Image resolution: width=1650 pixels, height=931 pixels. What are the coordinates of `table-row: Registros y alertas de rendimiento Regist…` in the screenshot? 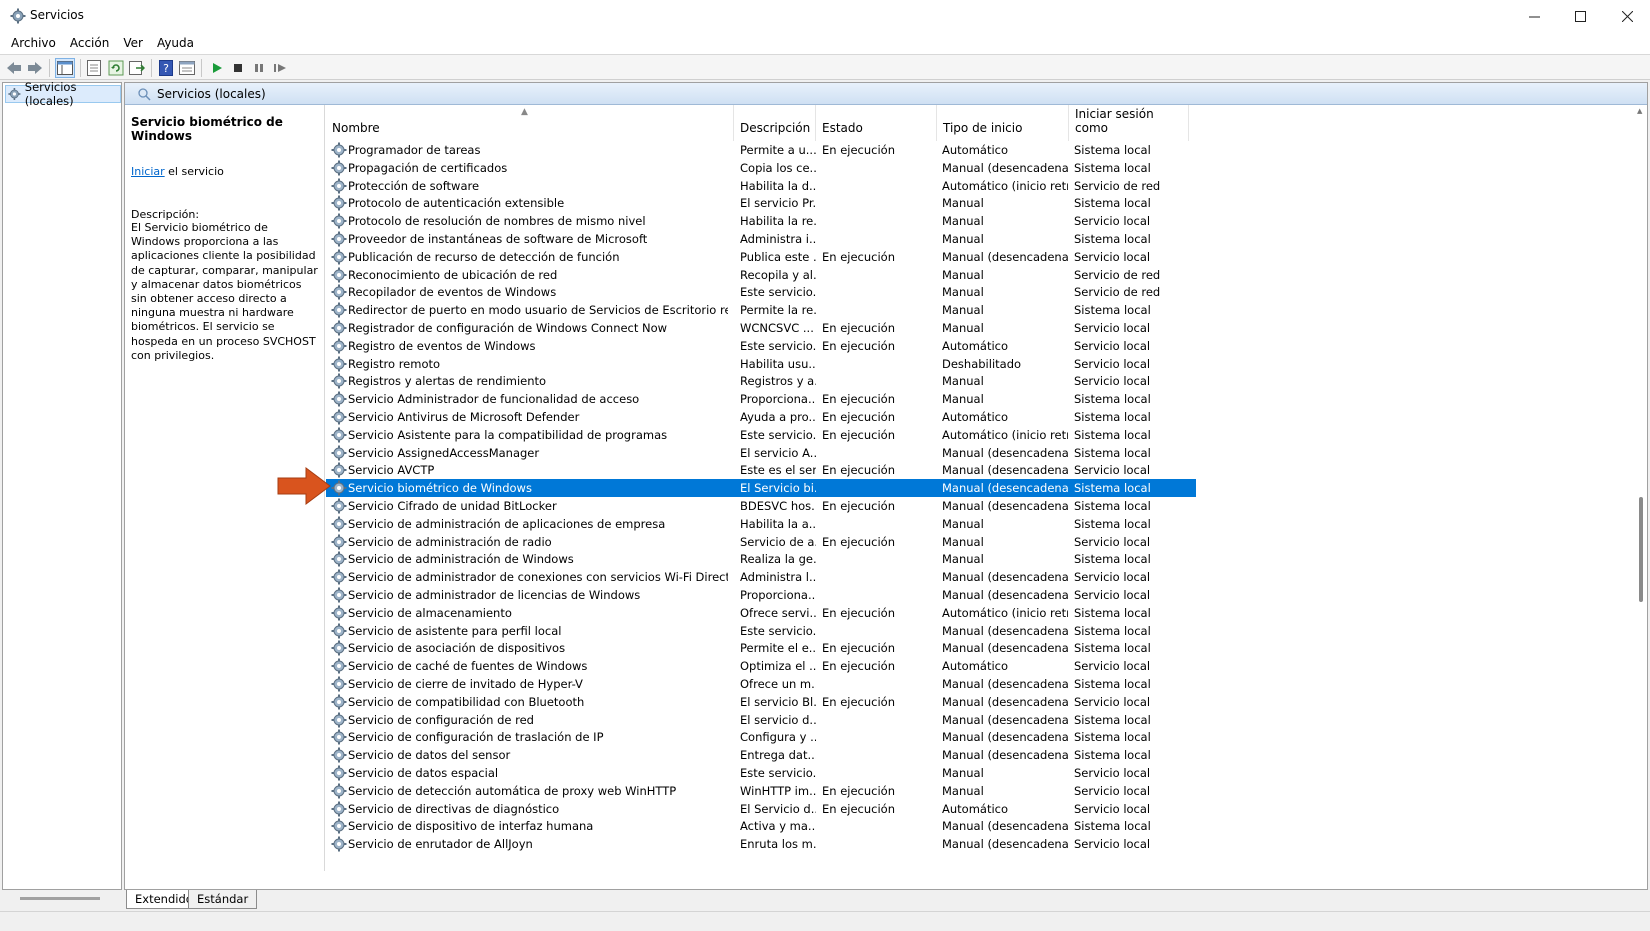 It's located at (761, 381).